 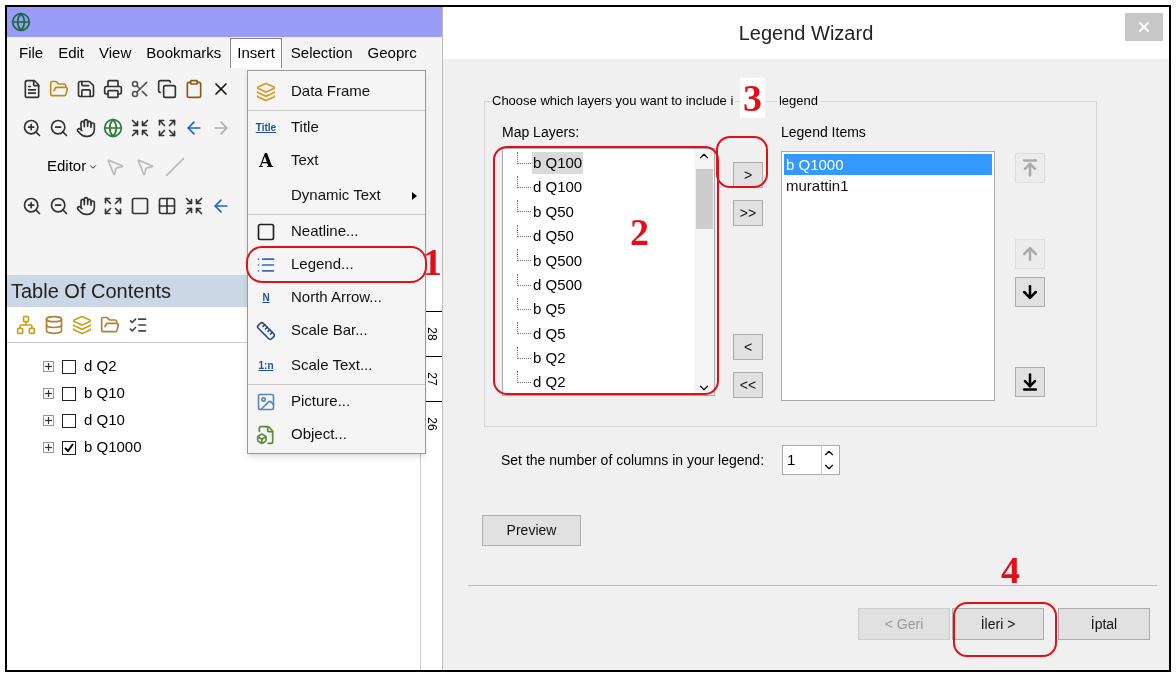 What do you see at coordinates (414, 195) in the screenshot?
I see `submenu-arrow-icon` at bounding box center [414, 195].